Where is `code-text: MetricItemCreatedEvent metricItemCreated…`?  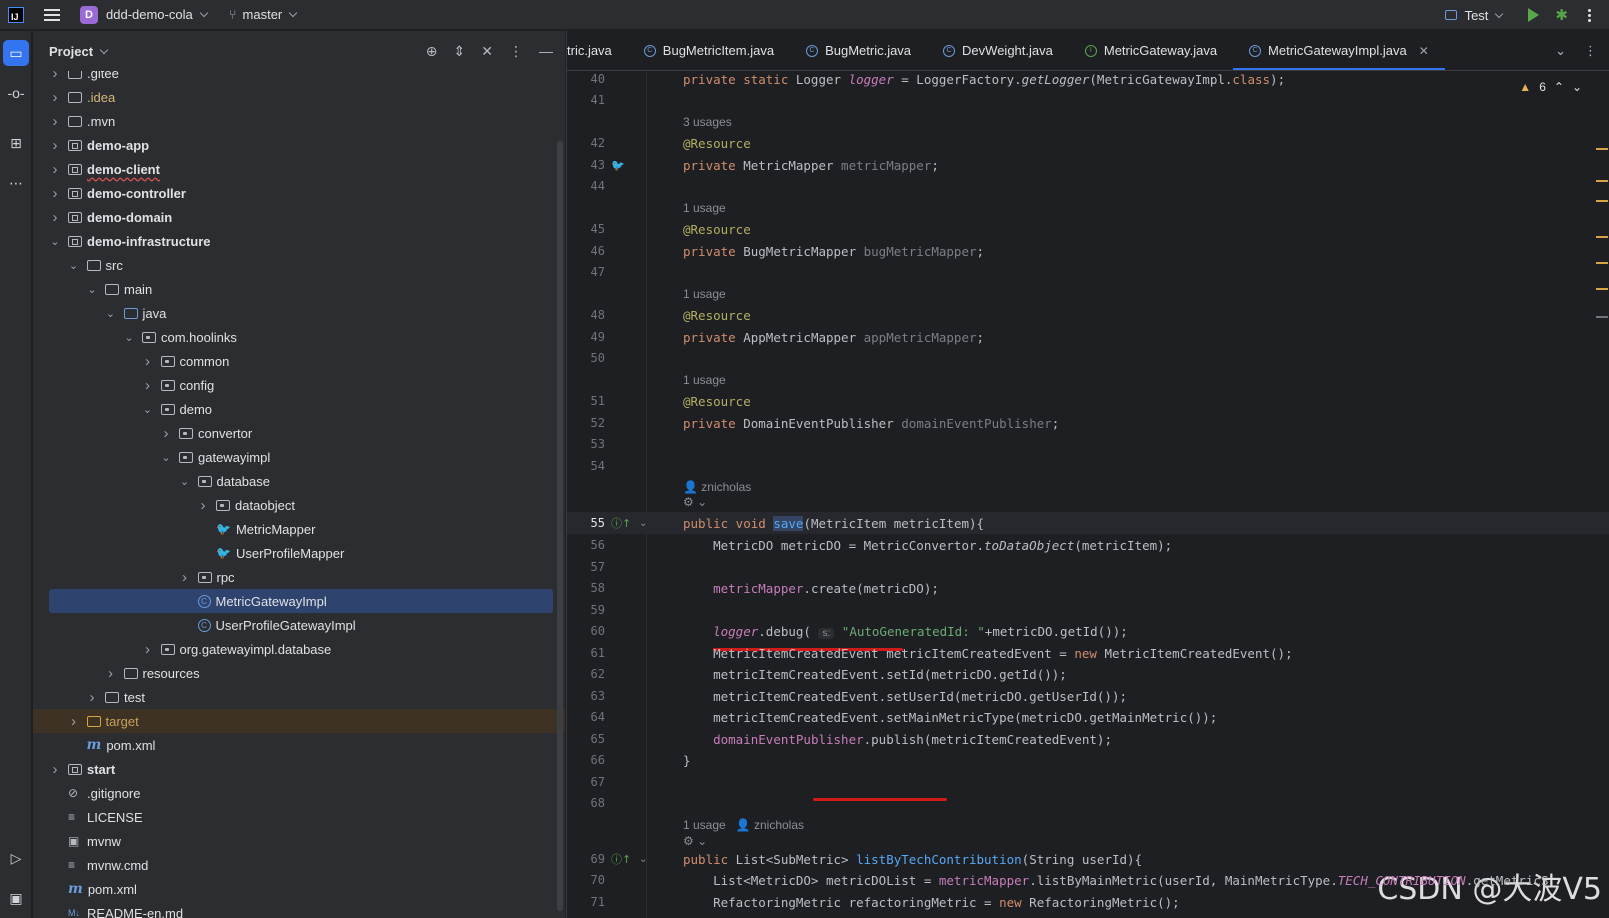 code-text: MetricItemCreatedEvent metricItemCreated… is located at coordinates (988, 653).